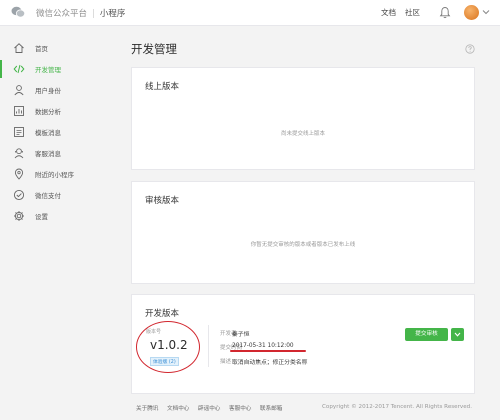  I want to click on live-version-empty-text: 尚未提交线上版本, so click(302, 134).